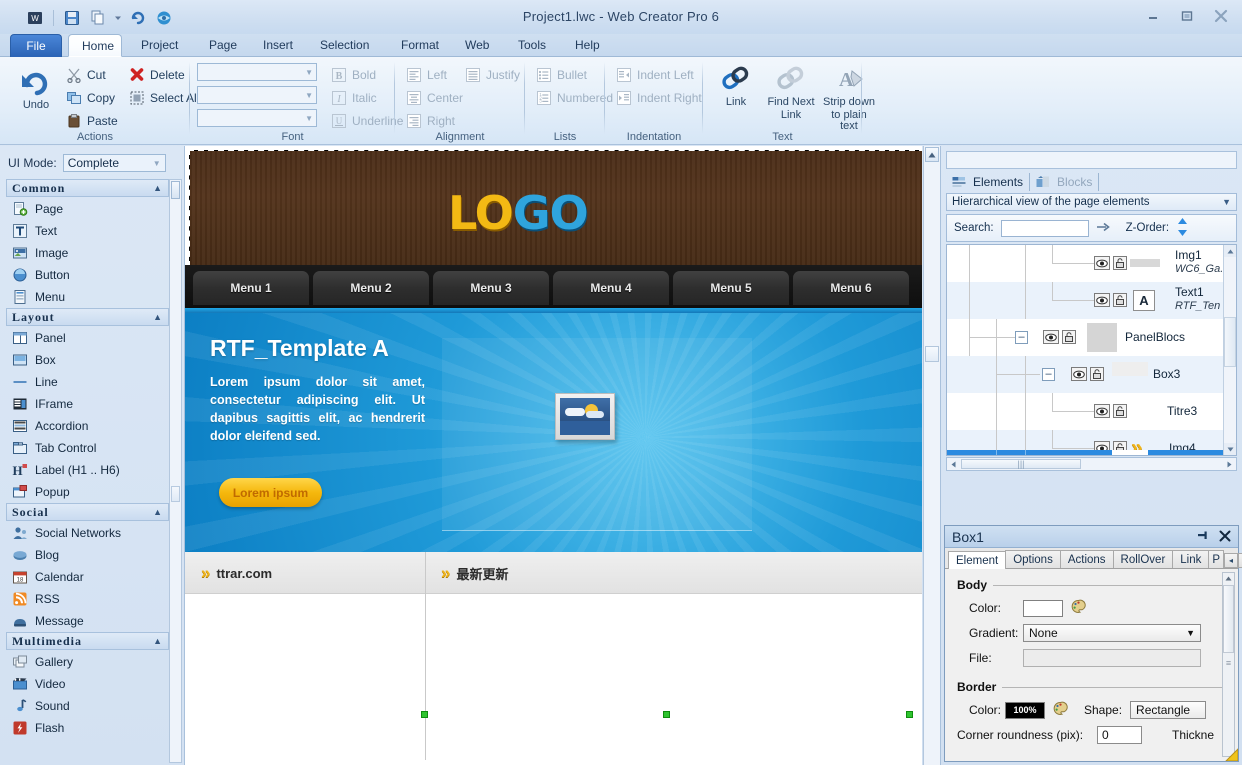 The width and height of the screenshot is (1242, 765). I want to click on table-row: Titre3, so click(1091, 411).